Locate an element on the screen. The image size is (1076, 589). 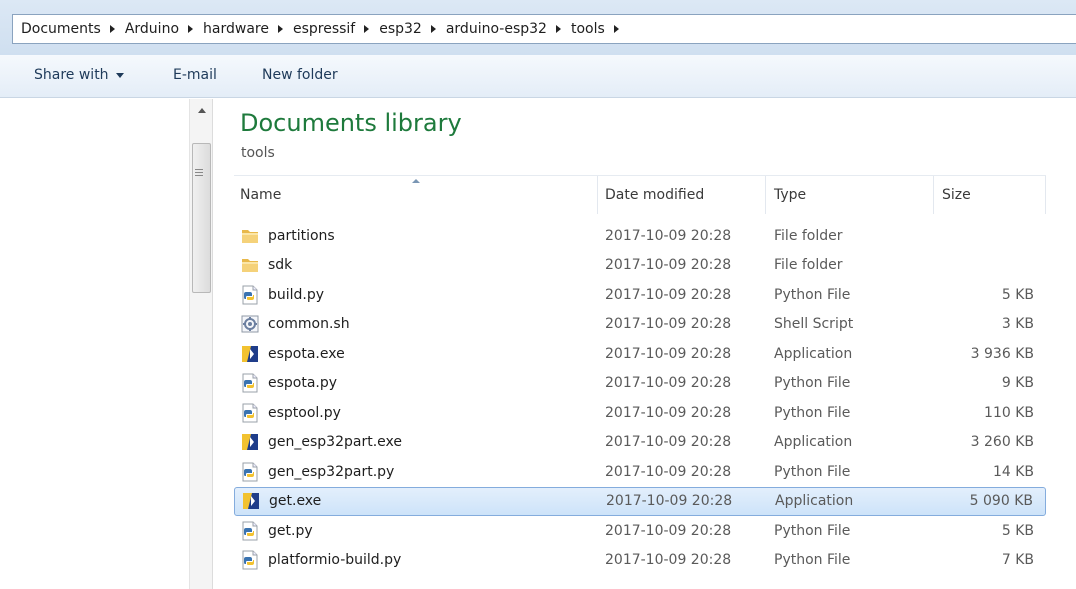
shell-script-icon is located at coordinates (250, 324).